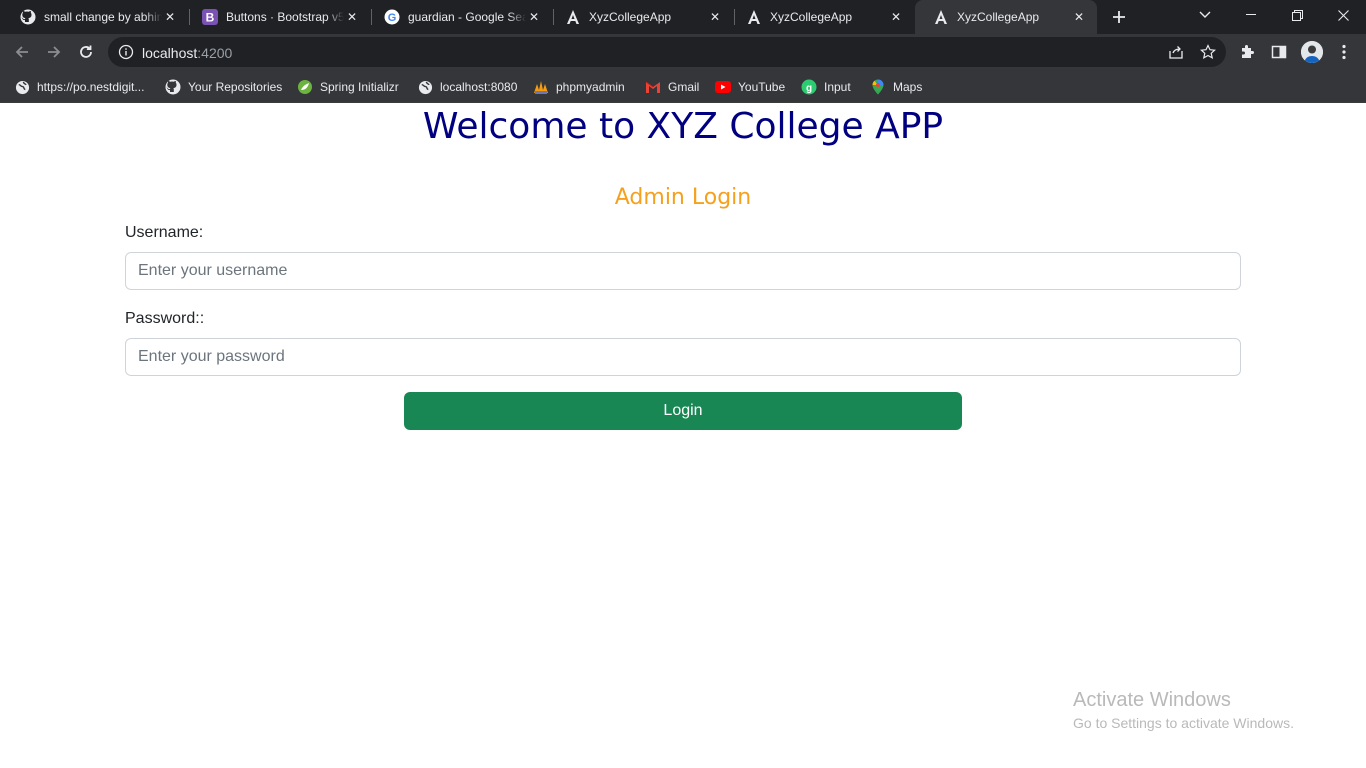  What do you see at coordinates (908, 87) in the screenshot?
I see `bookmark-label: Maps` at bounding box center [908, 87].